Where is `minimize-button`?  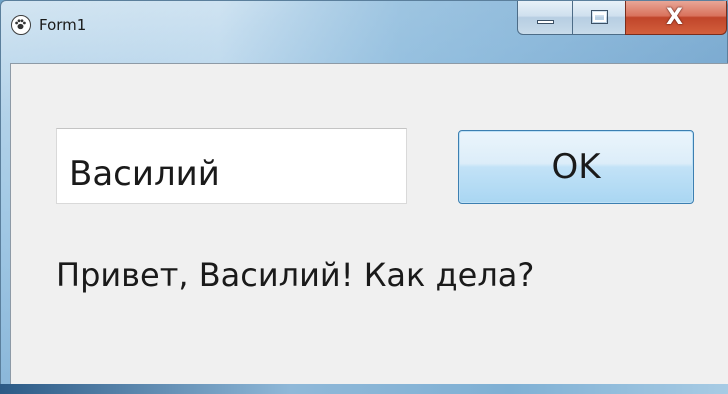 minimize-button is located at coordinates (545, 18).